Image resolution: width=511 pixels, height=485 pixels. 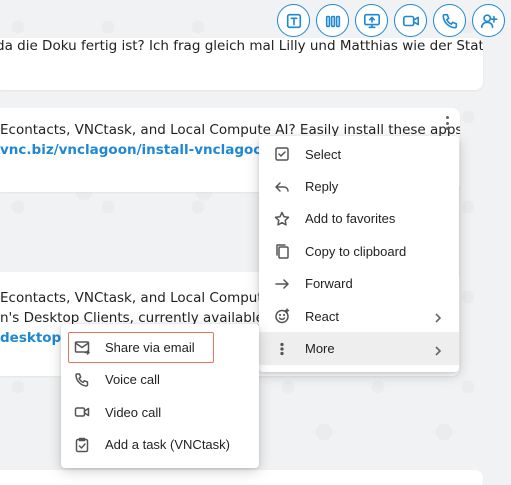 I want to click on menu-item-label: React, so click(x=322, y=316).